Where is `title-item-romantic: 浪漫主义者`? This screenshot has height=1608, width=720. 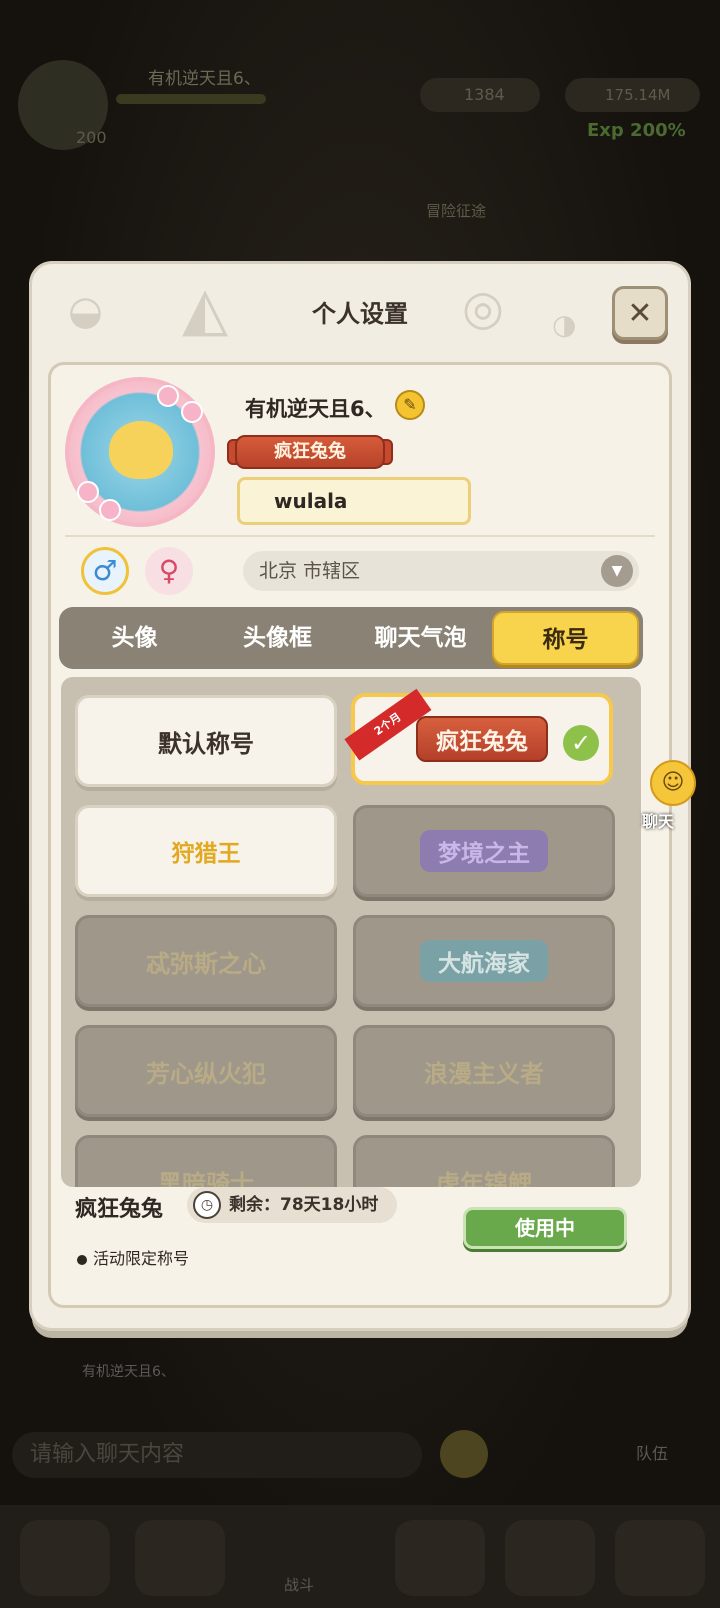
title-item-romantic: 浪漫主义者 is located at coordinates (484, 1071).